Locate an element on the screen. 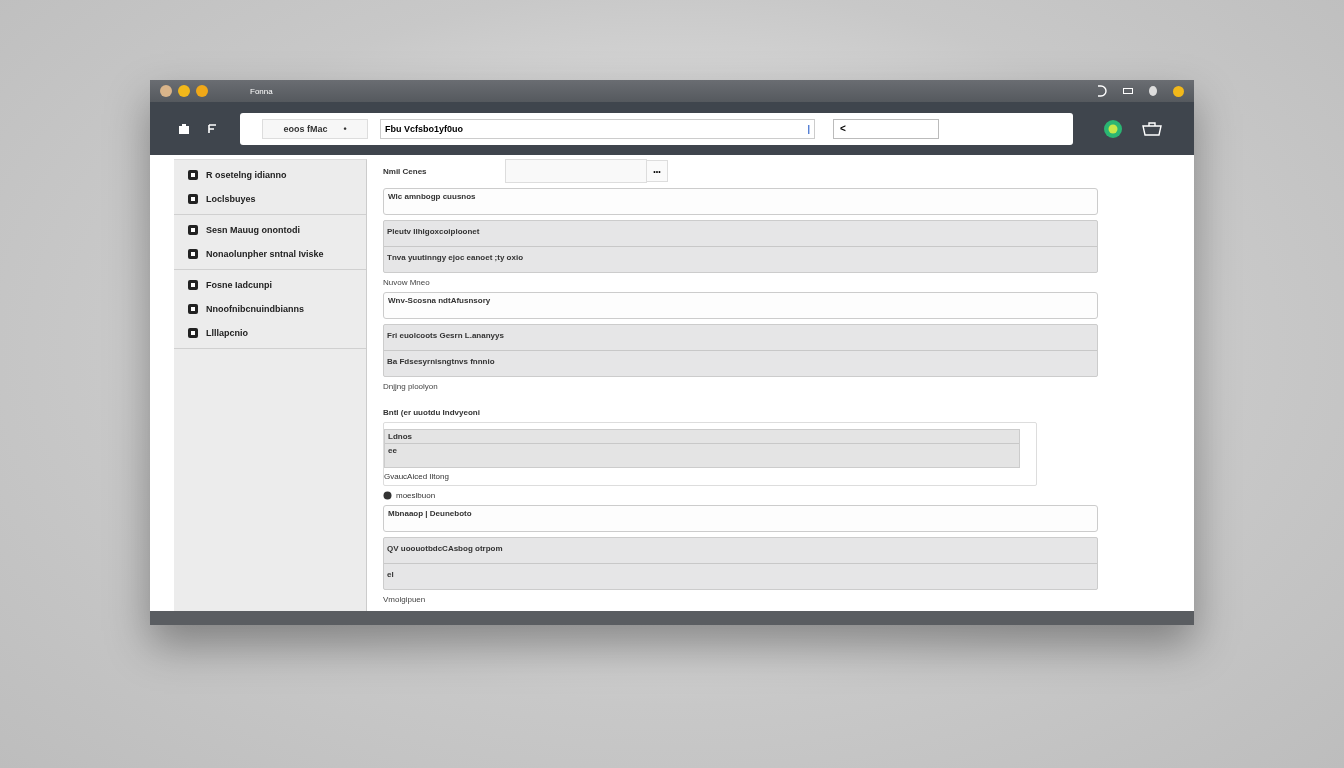  panel-line: Ba Fdsesyrnisngtnvs fnnnio is located at coordinates (441, 362).